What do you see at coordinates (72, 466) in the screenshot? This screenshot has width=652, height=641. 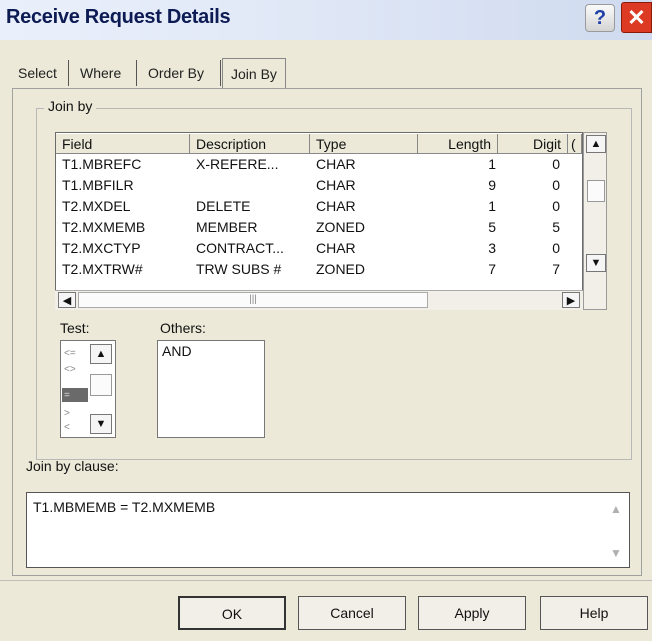 I see `join-clause-label: Join by clause:` at bounding box center [72, 466].